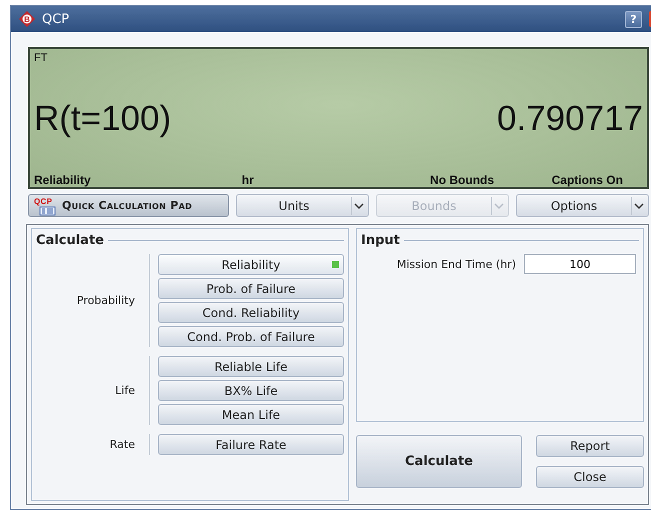  I want to click on field-label: Mission End Time (hr), so click(456, 264).